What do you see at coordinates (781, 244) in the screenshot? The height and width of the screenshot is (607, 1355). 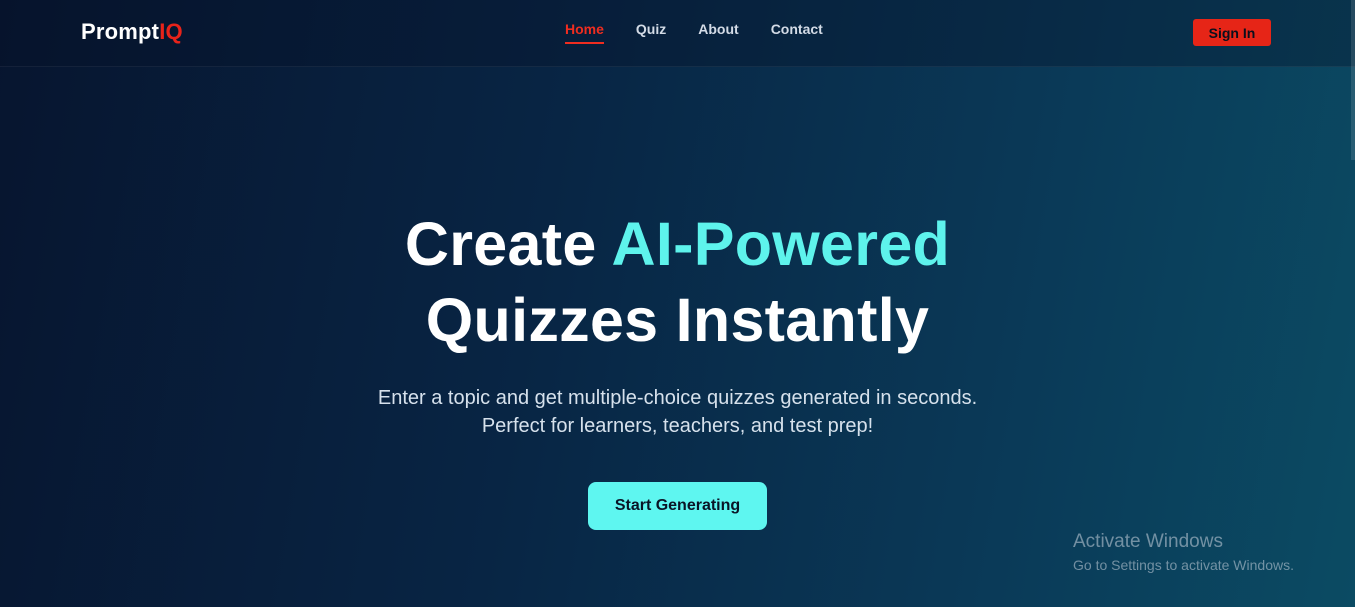 I see `hero-title-highlight: AI-Powered` at bounding box center [781, 244].